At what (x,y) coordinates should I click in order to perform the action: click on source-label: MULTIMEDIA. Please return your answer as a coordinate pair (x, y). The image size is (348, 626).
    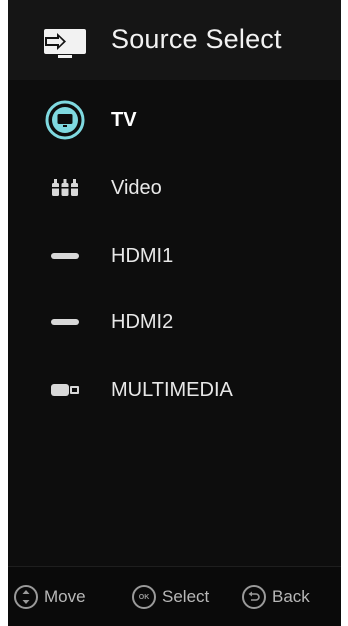
    Looking at the image, I should click on (172, 390).